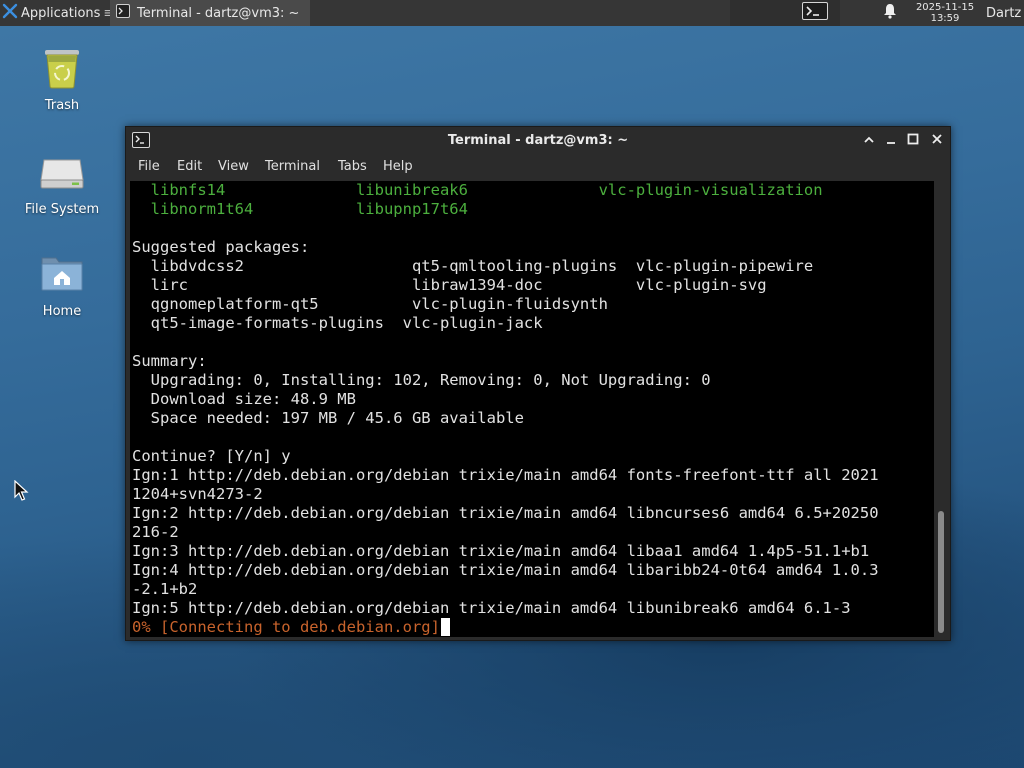 The height and width of the screenshot is (768, 1024). Describe the element at coordinates (370, 304) in the screenshot. I see `terminal-line: qgnomeplatform-qt5 vlc-plugin-fluidsynth` at that location.